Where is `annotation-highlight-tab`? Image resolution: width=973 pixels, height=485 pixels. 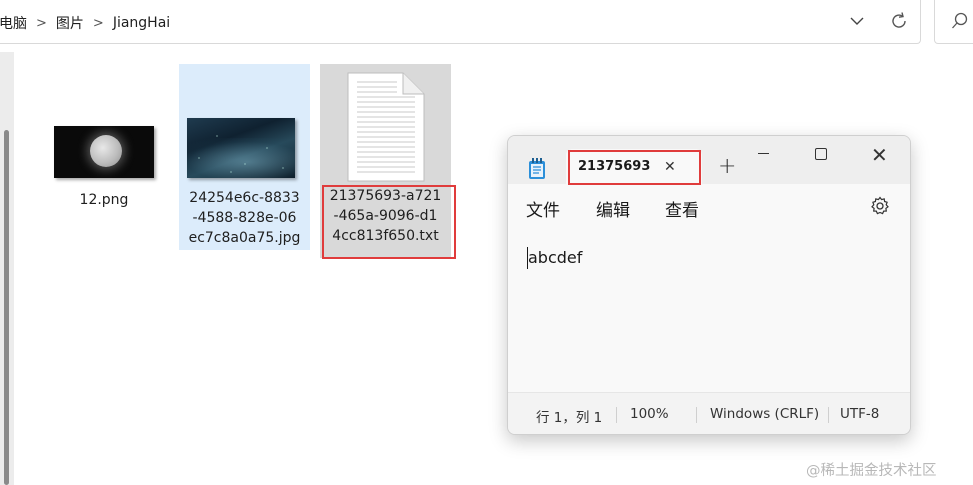
annotation-highlight-tab is located at coordinates (634, 167).